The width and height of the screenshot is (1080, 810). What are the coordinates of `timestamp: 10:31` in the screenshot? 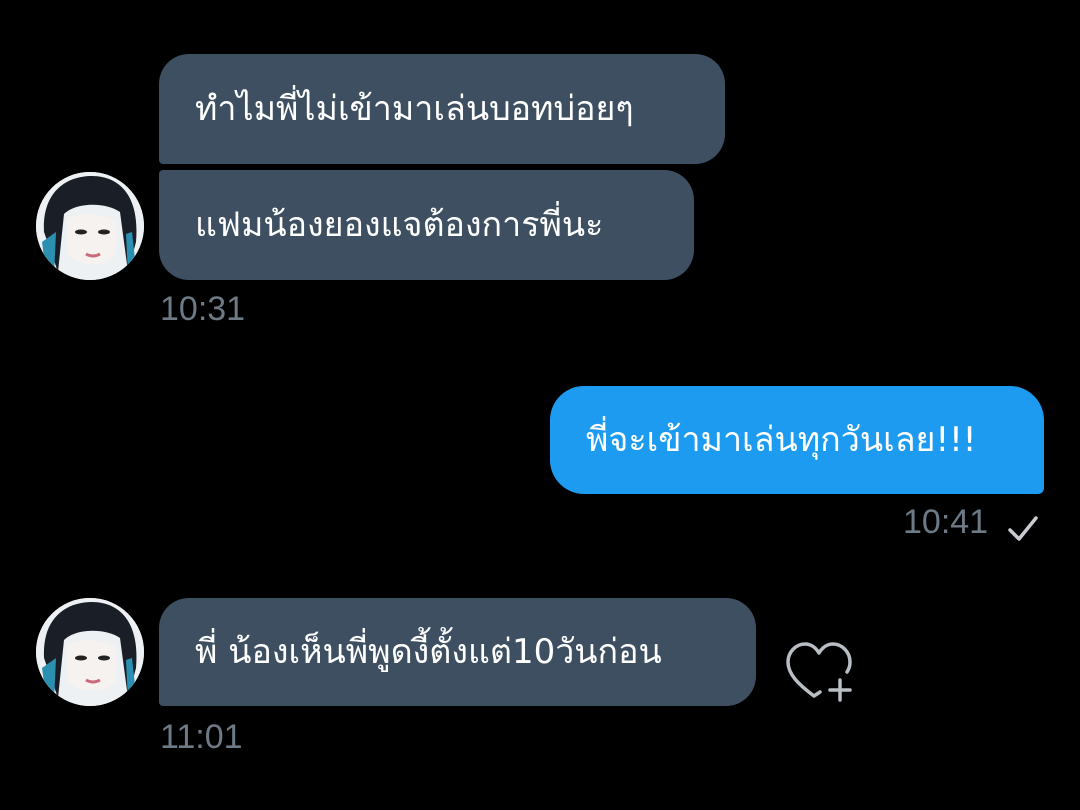 It's located at (203, 309).